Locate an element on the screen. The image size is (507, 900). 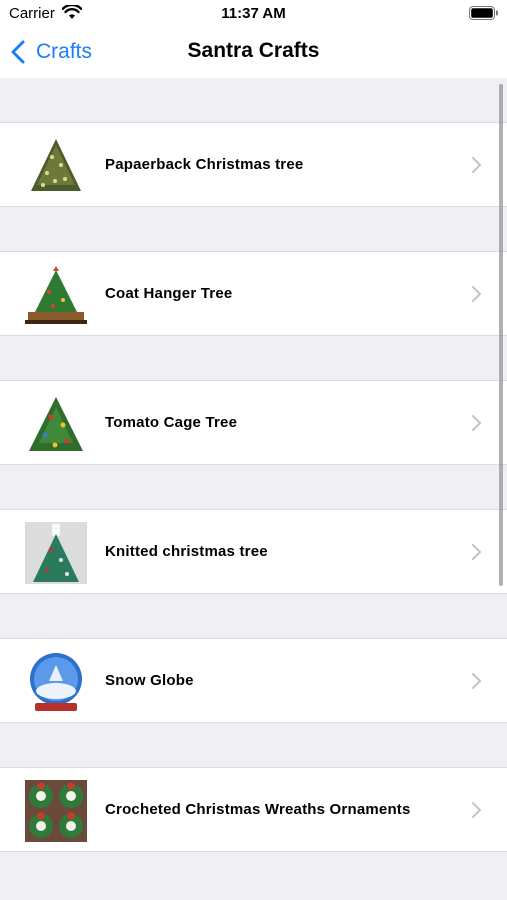
list-item: Papaerback Christmas tree is located at coordinates (253, 164).